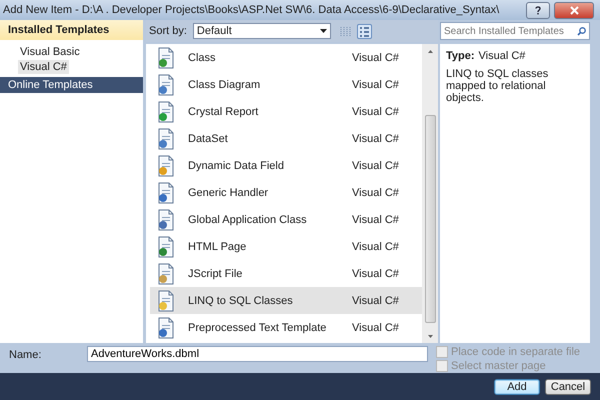 Image resolution: width=600 pixels, height=400 pixels. I want to click on type-label: Type:, so click(460, 56).